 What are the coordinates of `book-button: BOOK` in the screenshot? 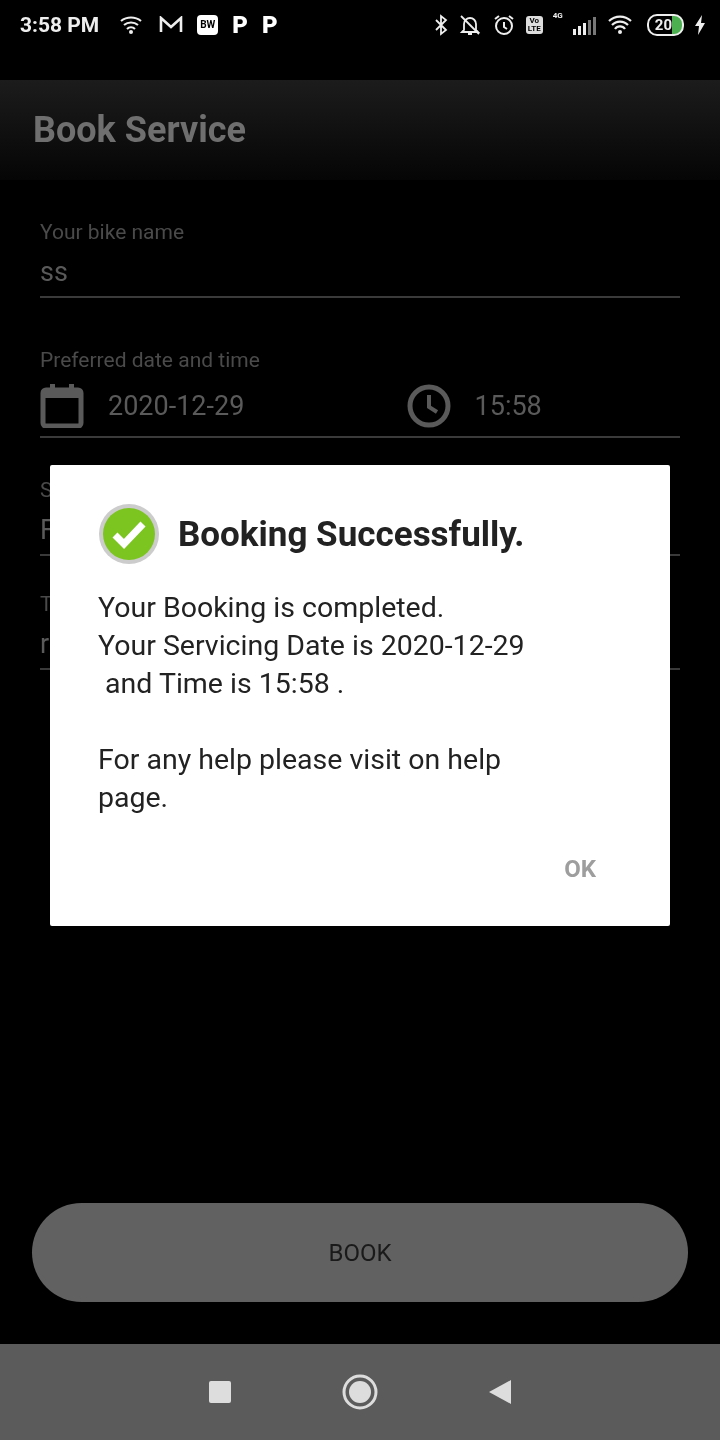 It's located at (360, 1252).